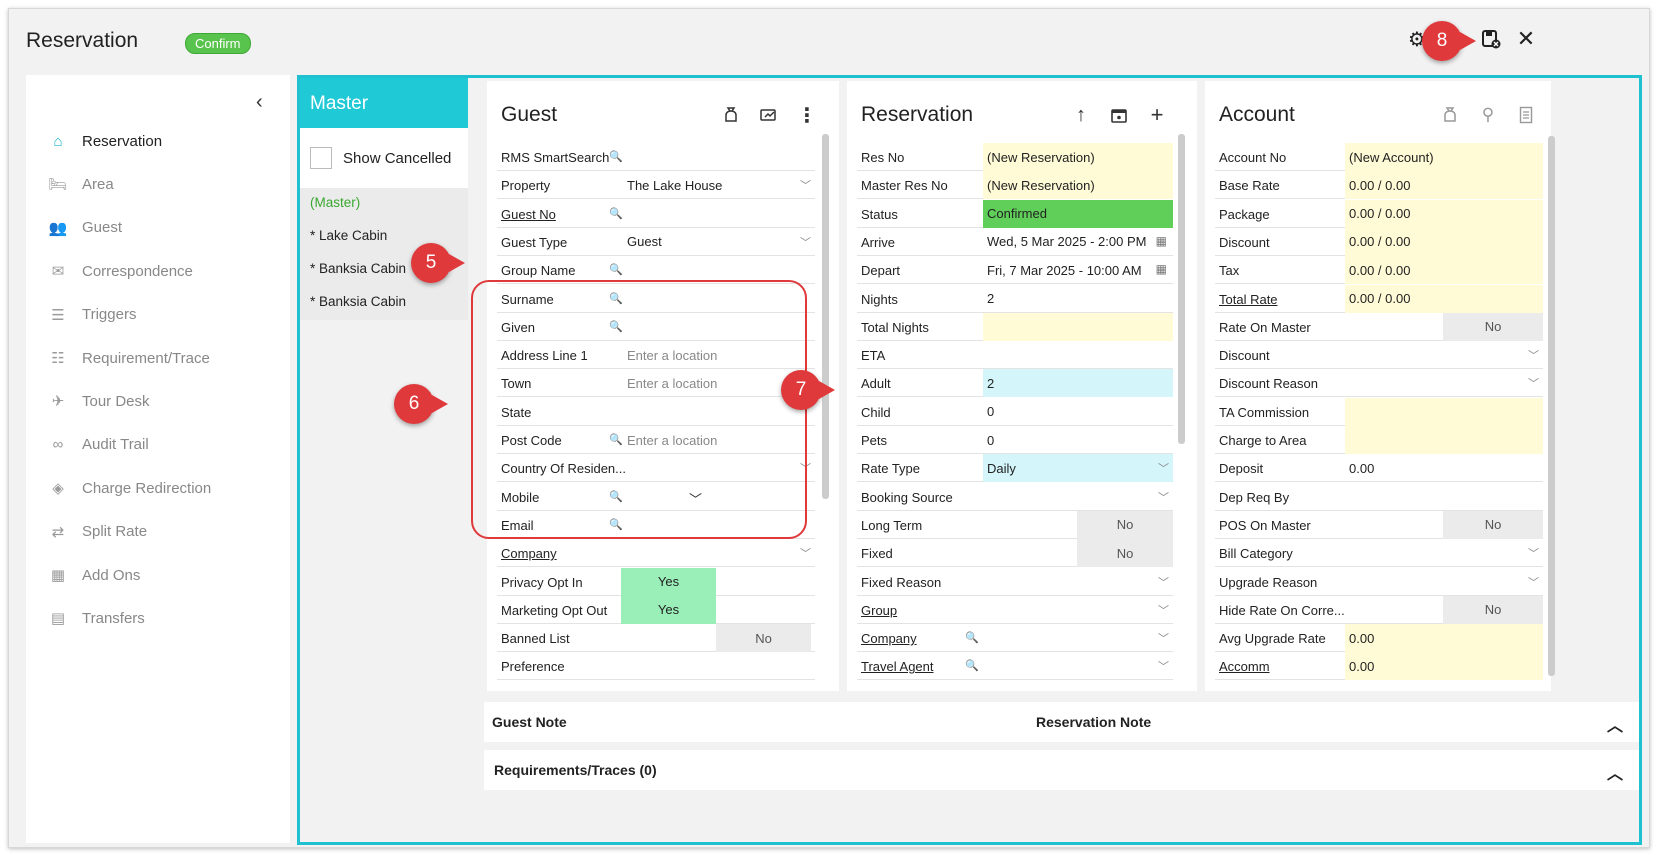 Image resolution: width=1661 pixels, height=855 pixels. What do you see at coordinates (1078, 468) in the screenshot?
I see `field-value: Daily` at bounding box center [1078, 468].